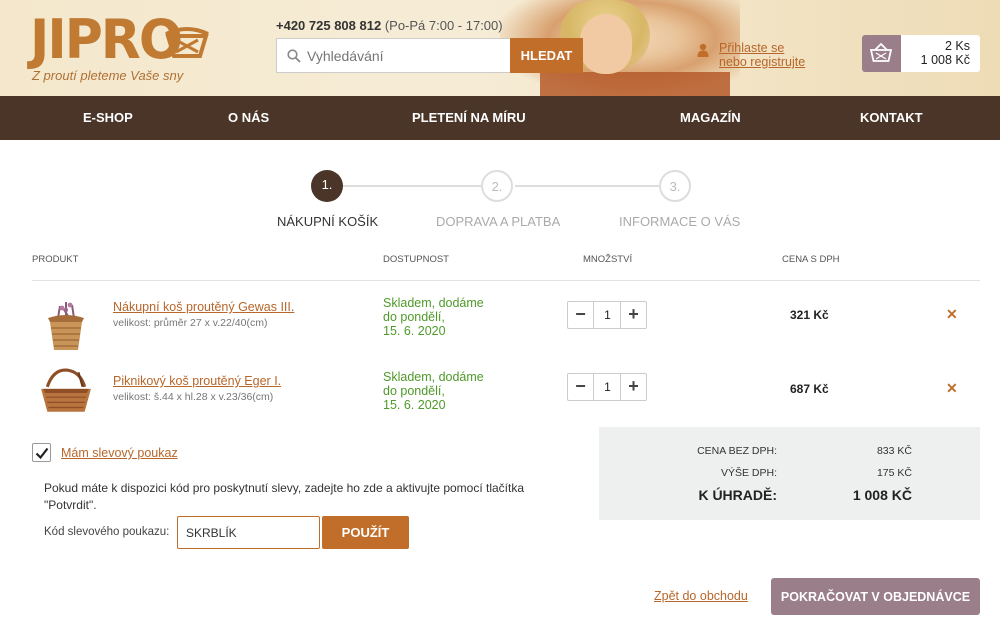 The width and height of the screenshot is (1000, 638). Describe the element at coordinates (365, 532) in the screenshot. I see `apply-discount-button: POUŽÍT` at that location.